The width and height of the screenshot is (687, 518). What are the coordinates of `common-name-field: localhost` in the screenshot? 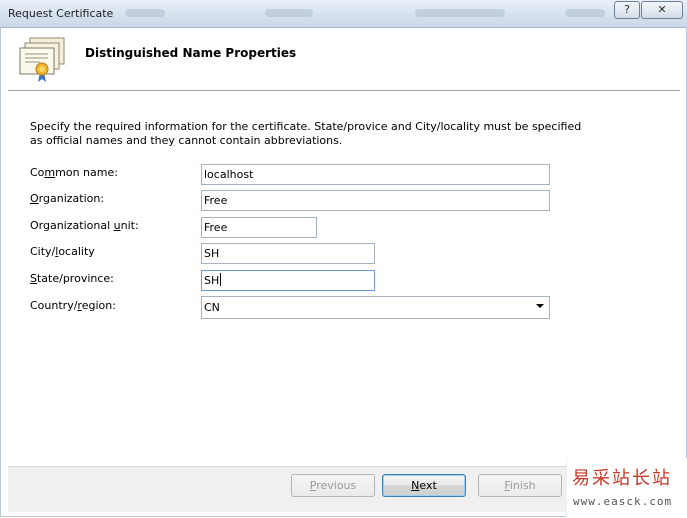 It's located at (375, 174).